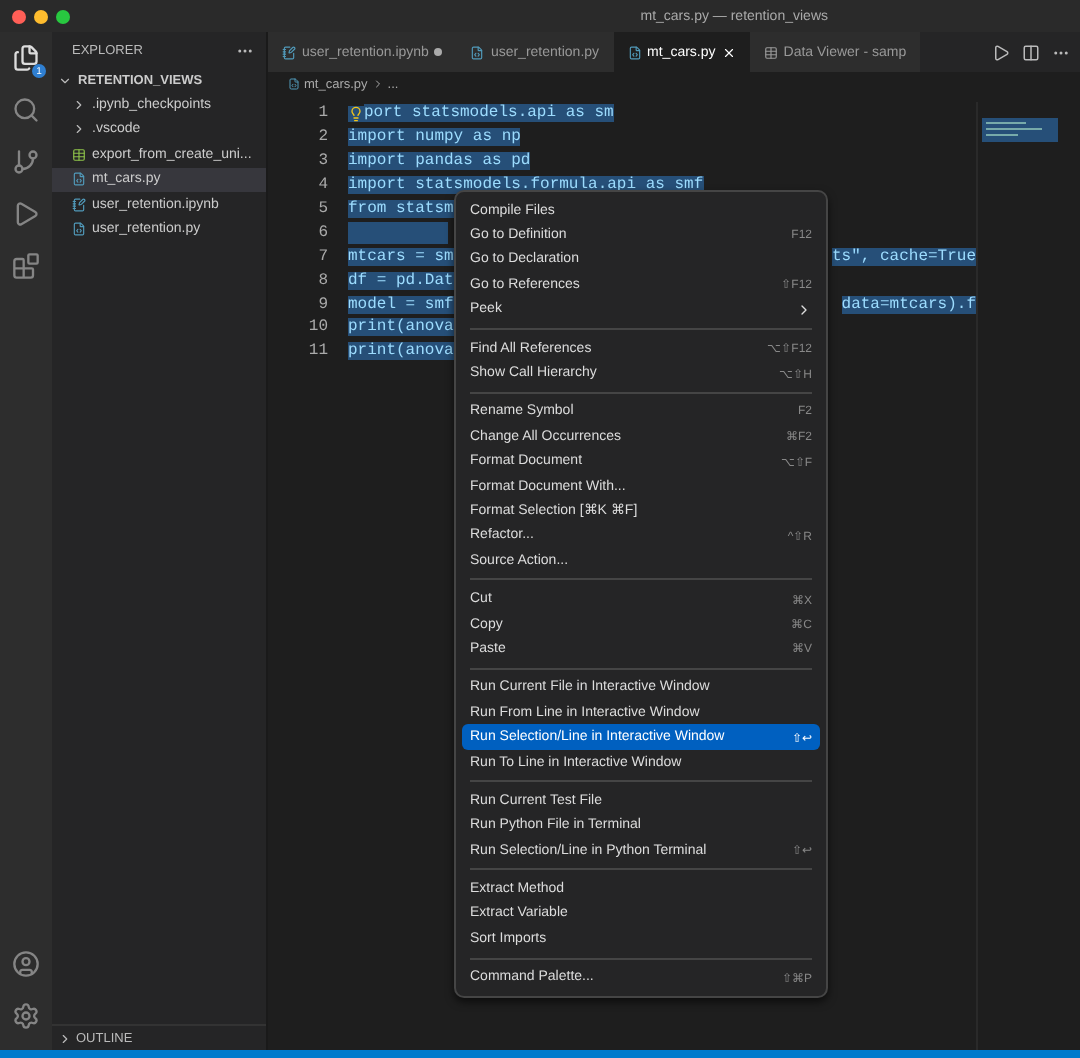 This screenshot has width=1080, height=1058. What do you see at coordinates (1001, 52) in the screenshot?
I see `run-icon` at bounding box center [1001, 52].